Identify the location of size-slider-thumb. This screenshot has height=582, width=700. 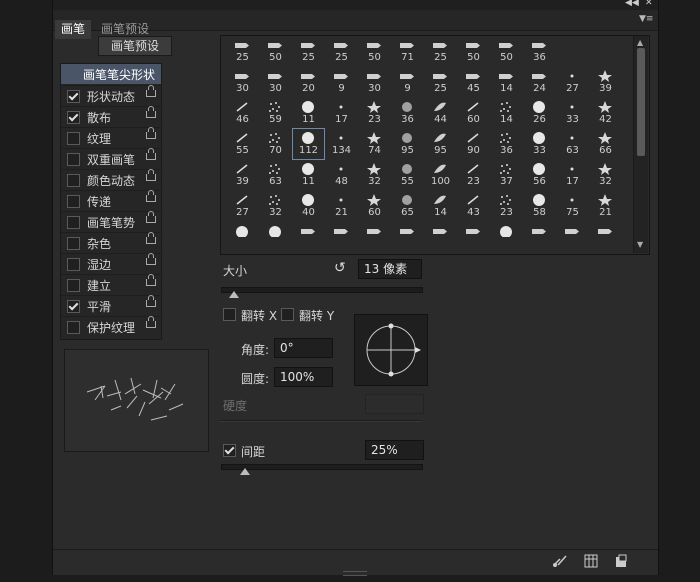
(234, 294).